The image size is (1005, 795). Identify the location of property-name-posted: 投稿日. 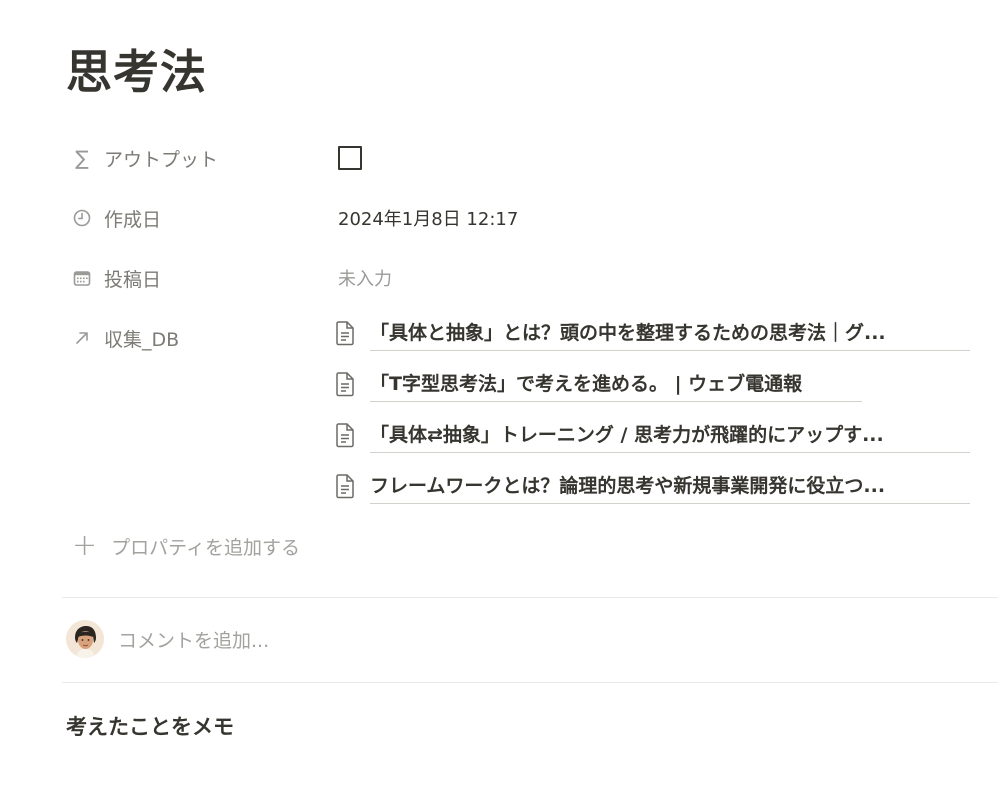
(116, 278).